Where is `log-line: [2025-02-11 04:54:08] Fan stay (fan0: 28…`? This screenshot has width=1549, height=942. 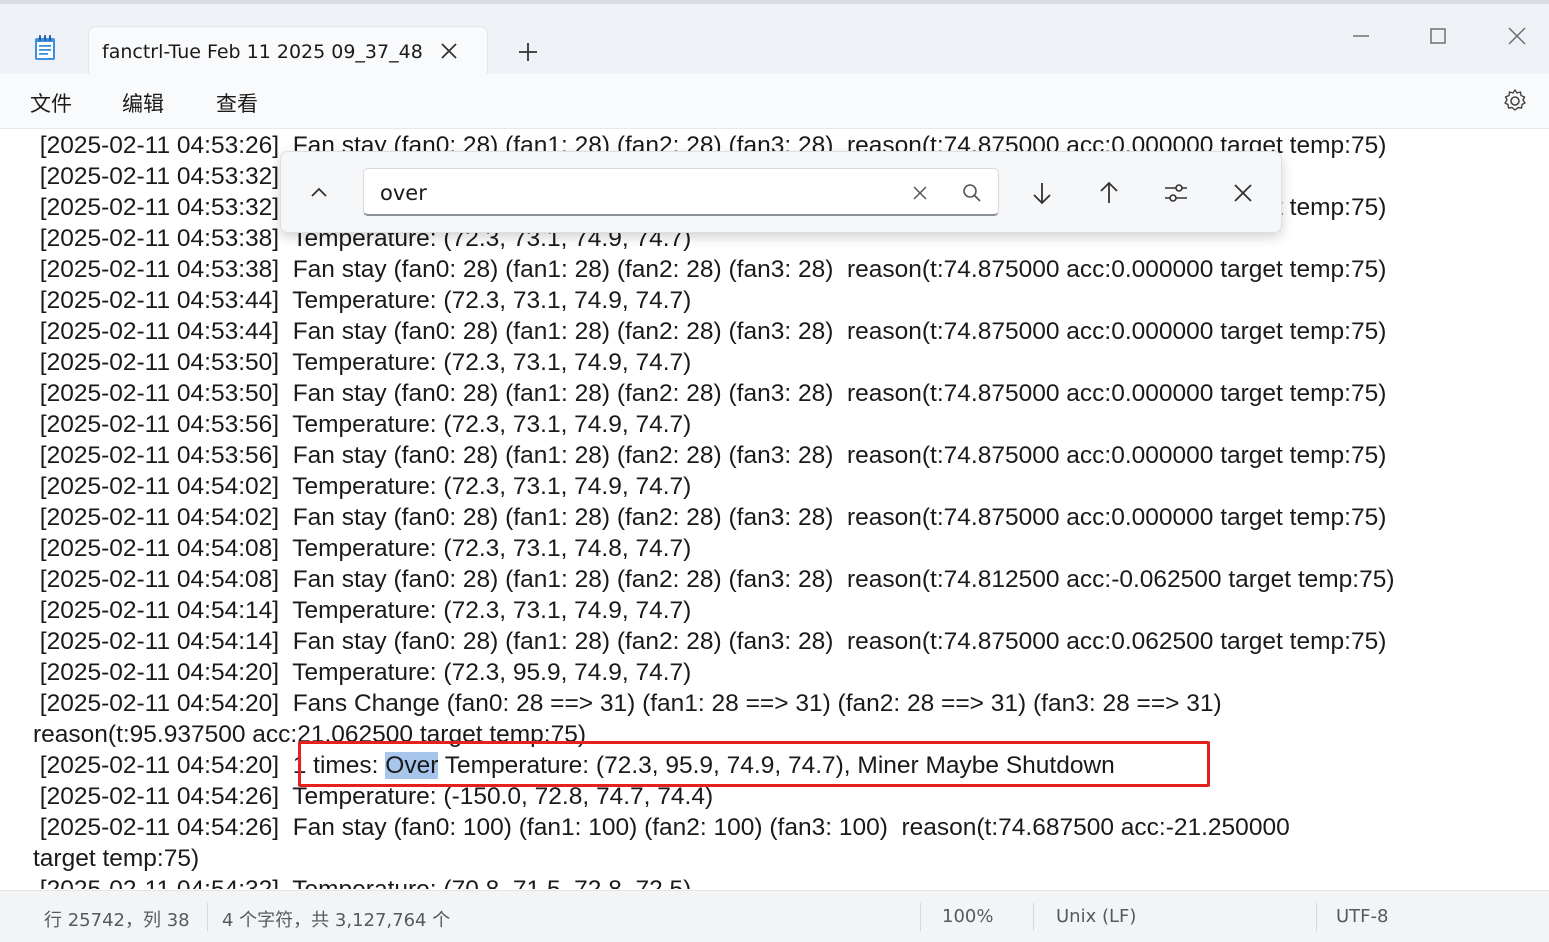
log-line: [2025-02-11 04:54:08] Fan stay (fan0: 28… is located at coordinates (714, 579).